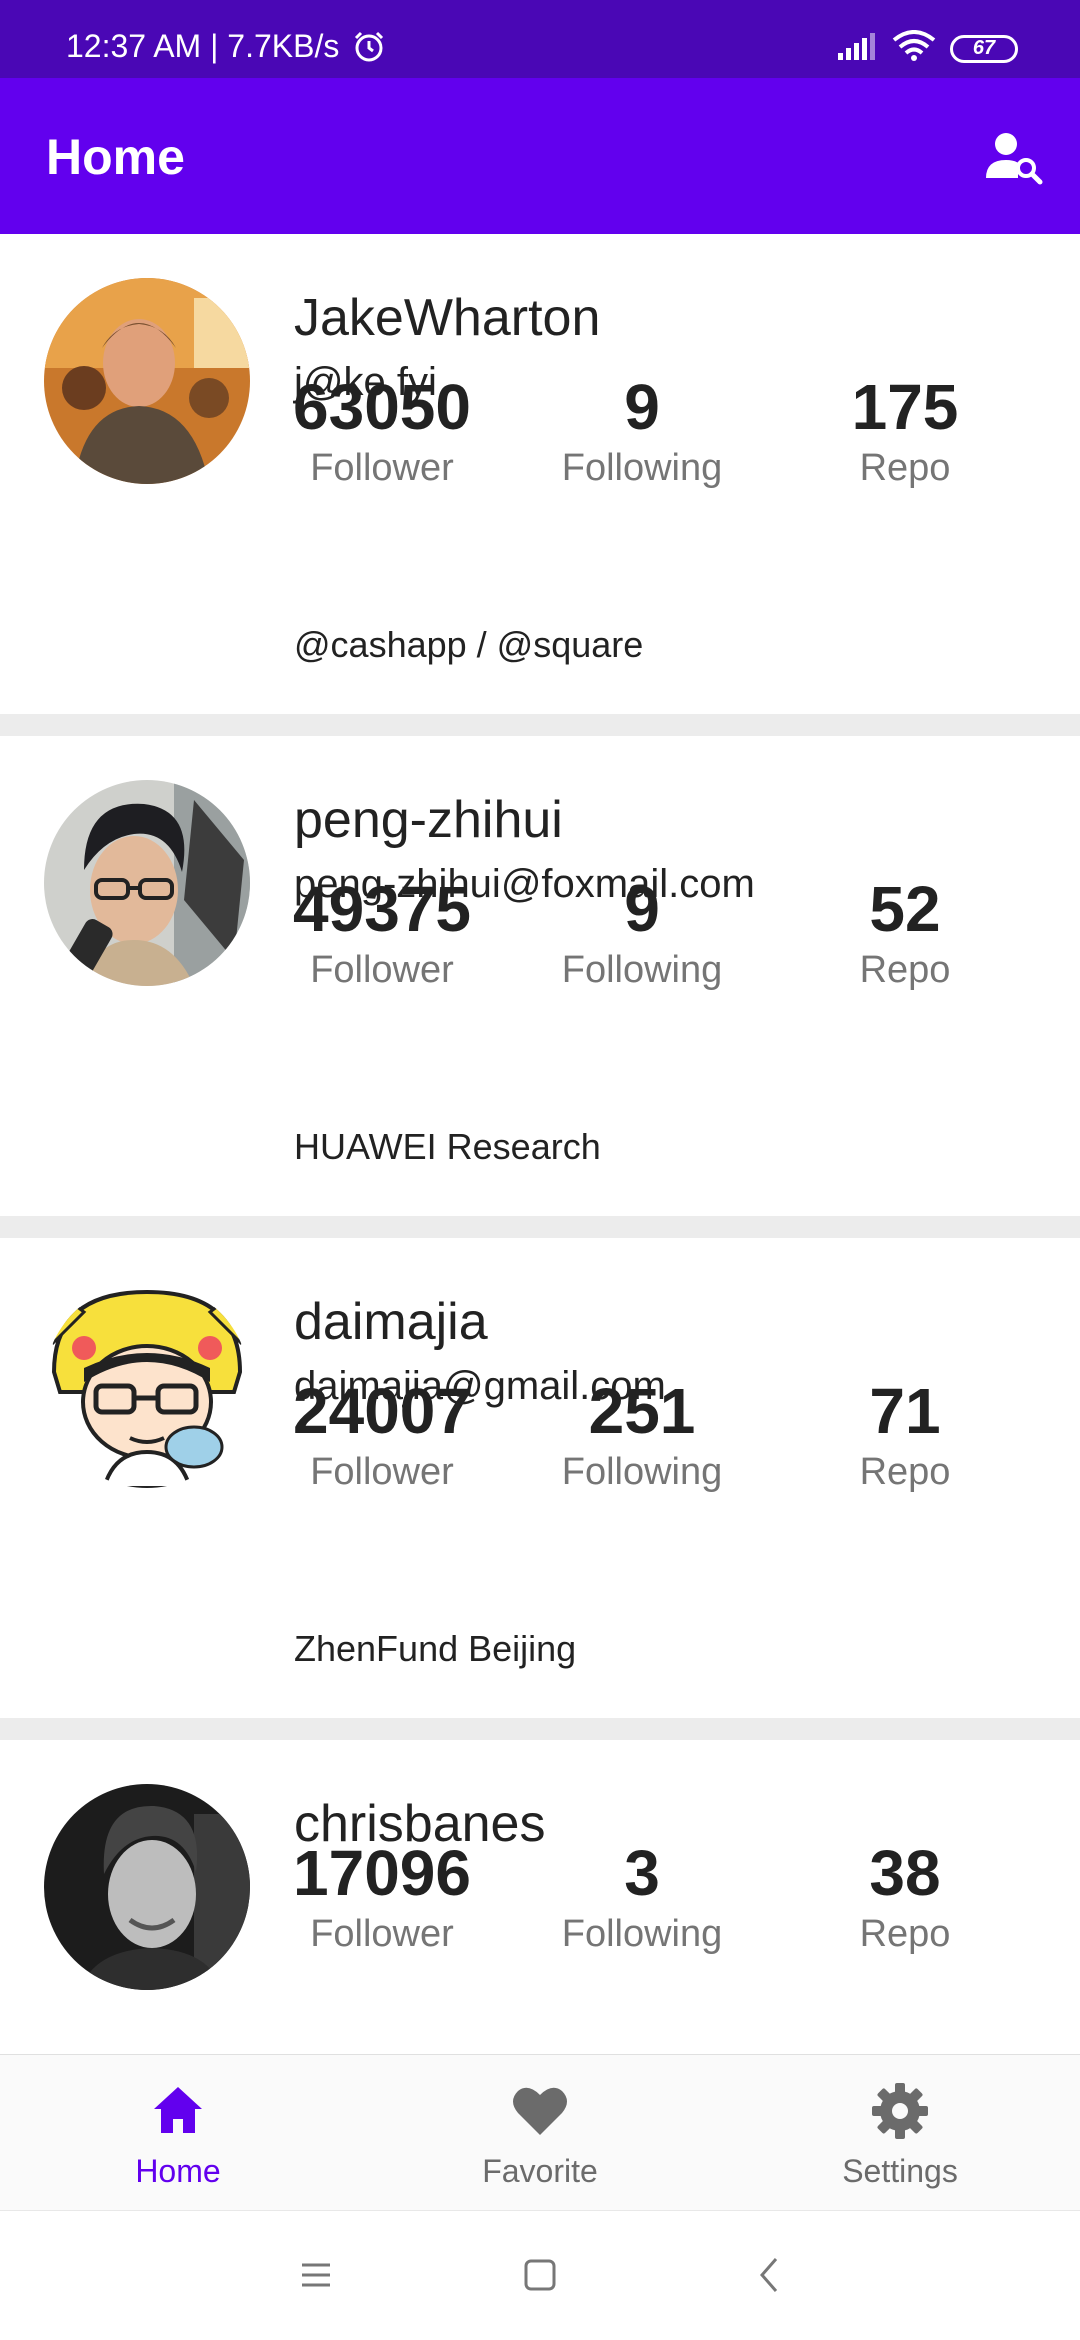 Image resolution: width=1080 pixels, height=2340 pixels. Describe the element at coordinates (428, 820) in the screenshot. I see `user-name: peng-zhihui` at that location.